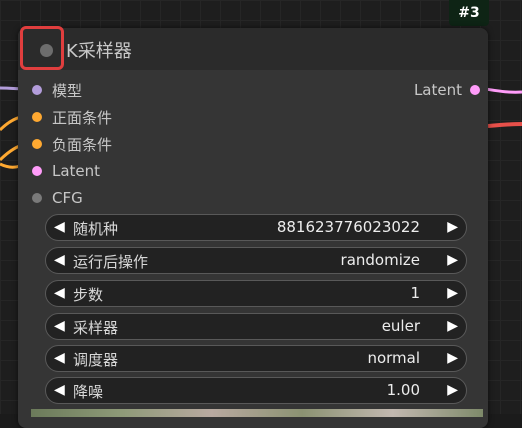 Image resolution: width=522 pixels, height=428 pixels. Describe the element at coordinates (67, 90) in the screenshot. I see `input-label-model: 模型` at that location.